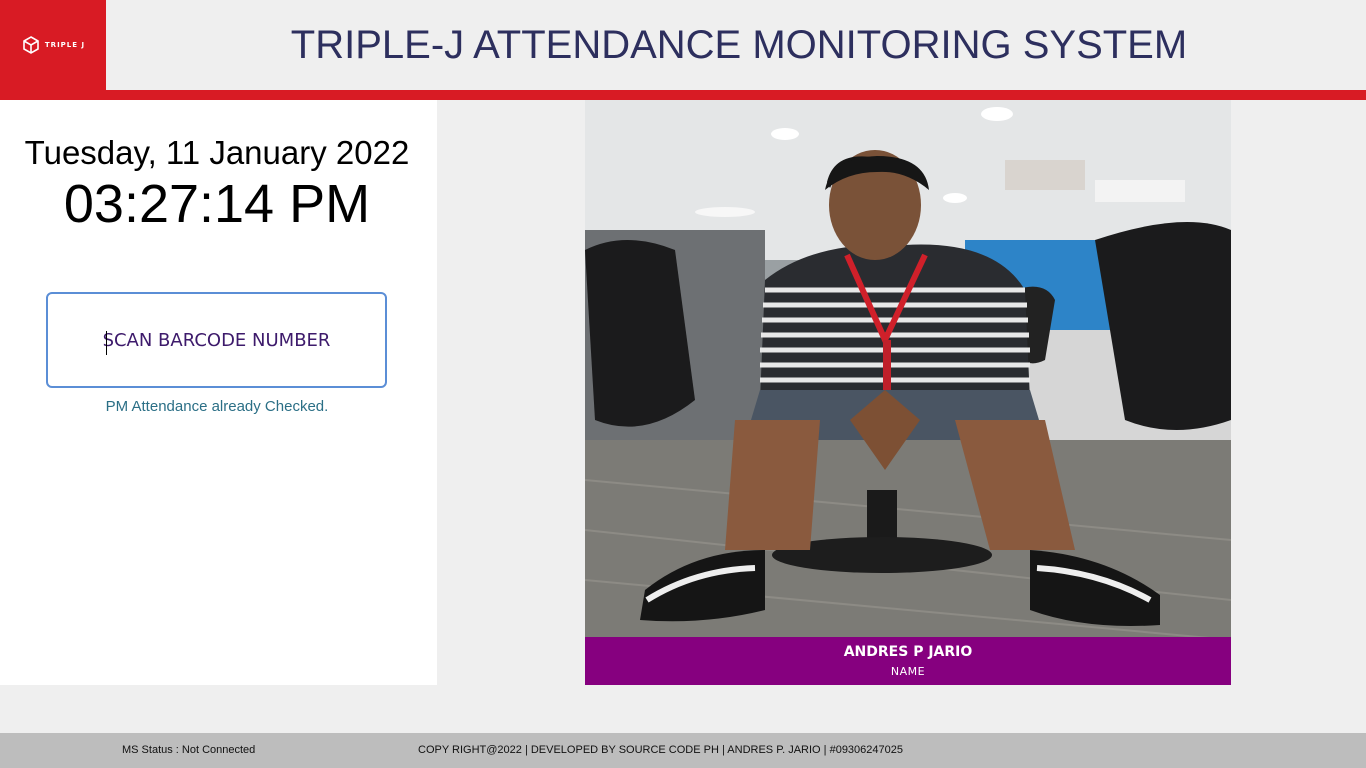 The width and height of the screenshot is (1366, 768). What do you see at coordinates (908, 652) in the screenshot?
I see `employee-name: ANDRES P JARIO` at bounding box center [908, 652].